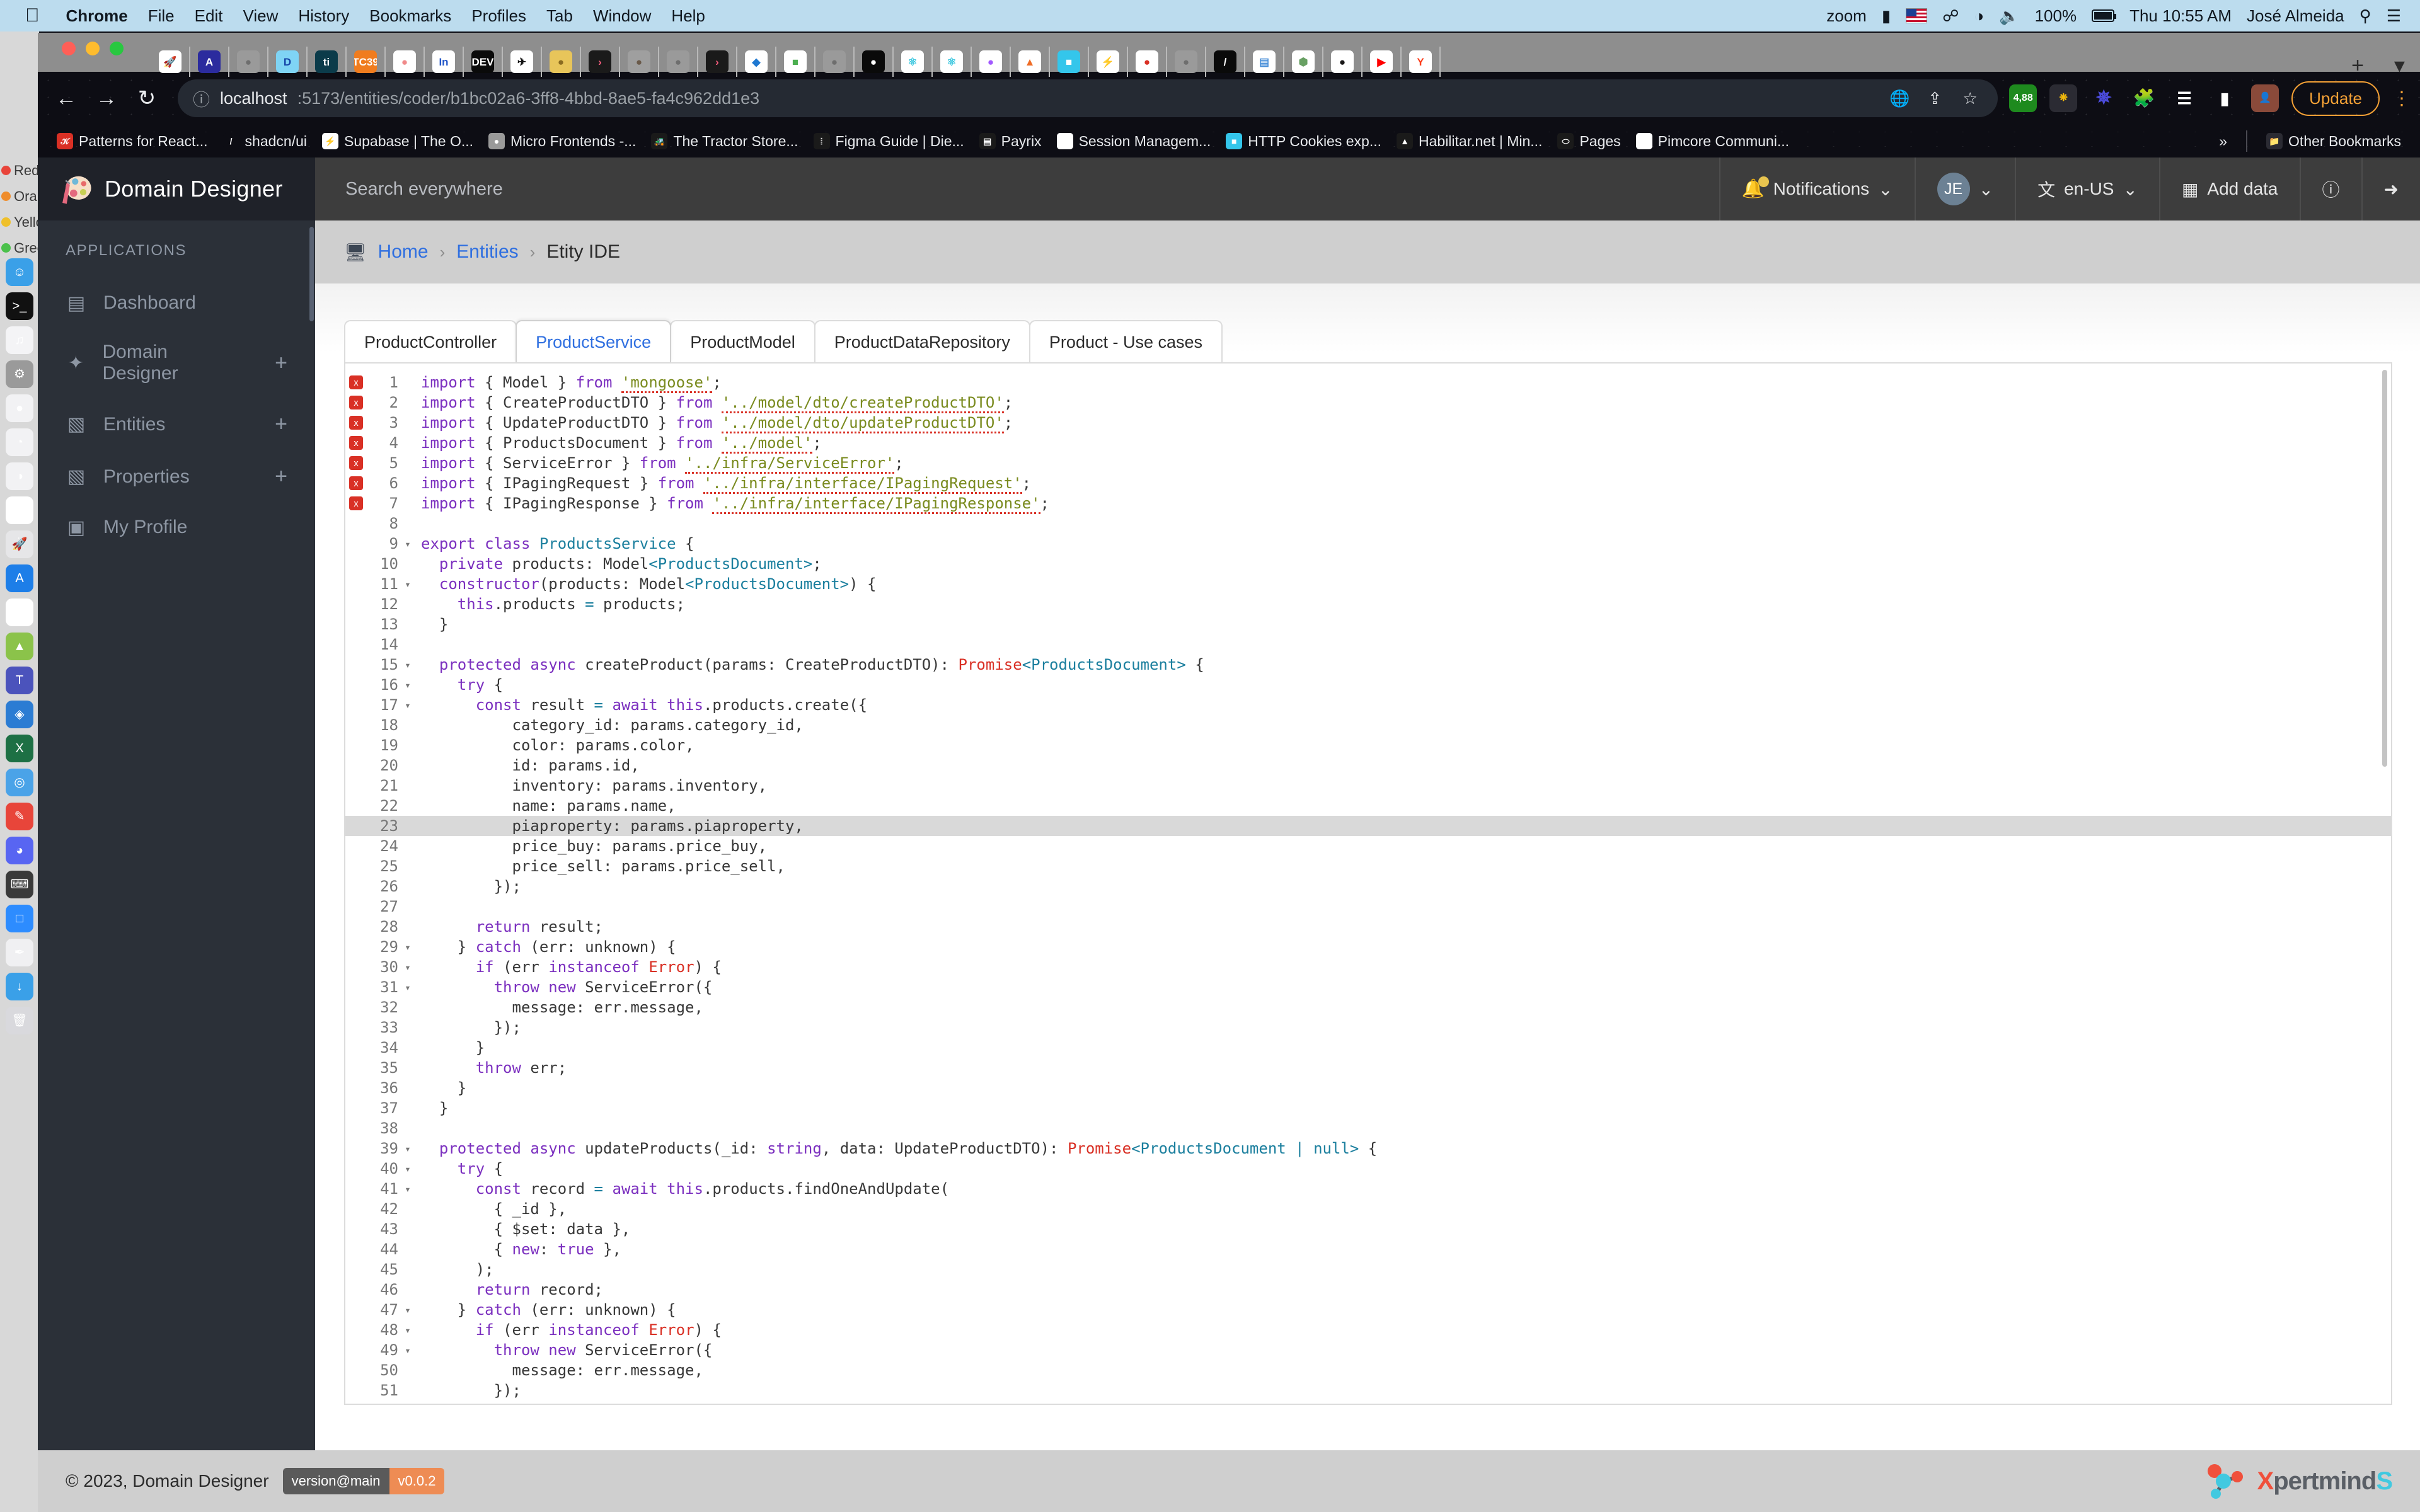 The width and height of the screenshot is (2420, 1512). I want to click on code-line: 20 id: params.id,, so click(1368, 765).